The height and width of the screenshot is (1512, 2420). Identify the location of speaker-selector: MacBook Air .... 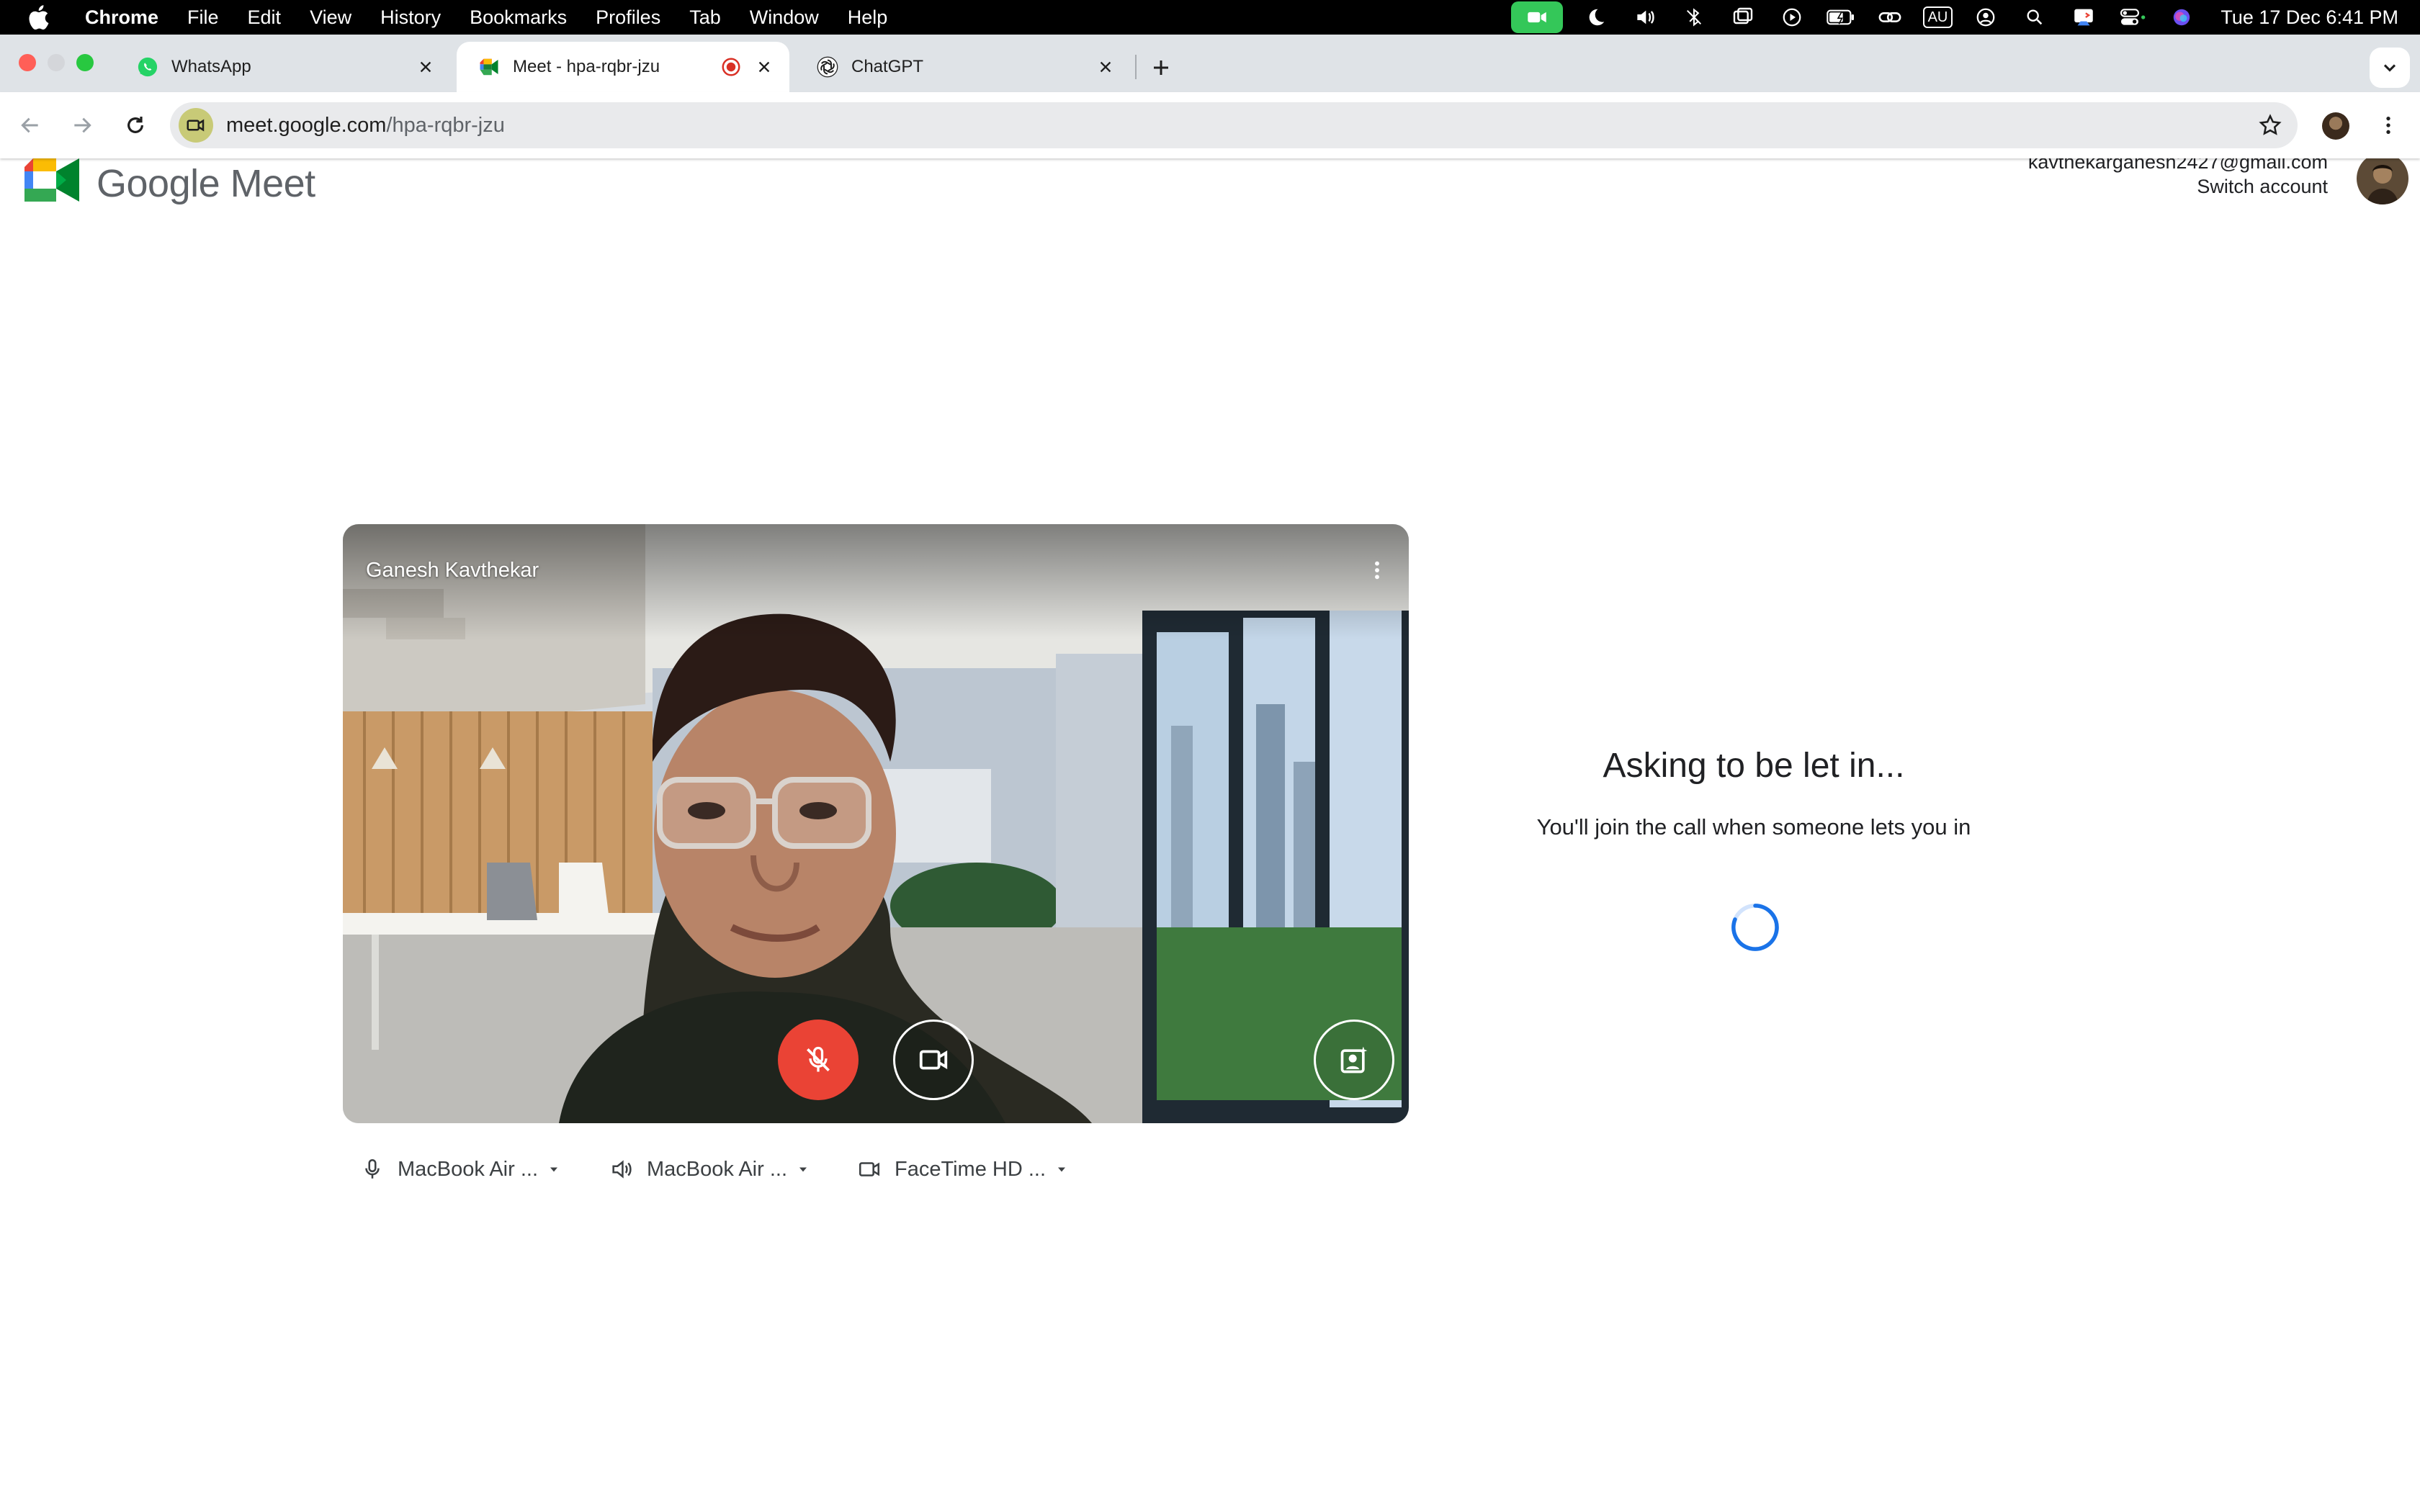
(709, 1169).